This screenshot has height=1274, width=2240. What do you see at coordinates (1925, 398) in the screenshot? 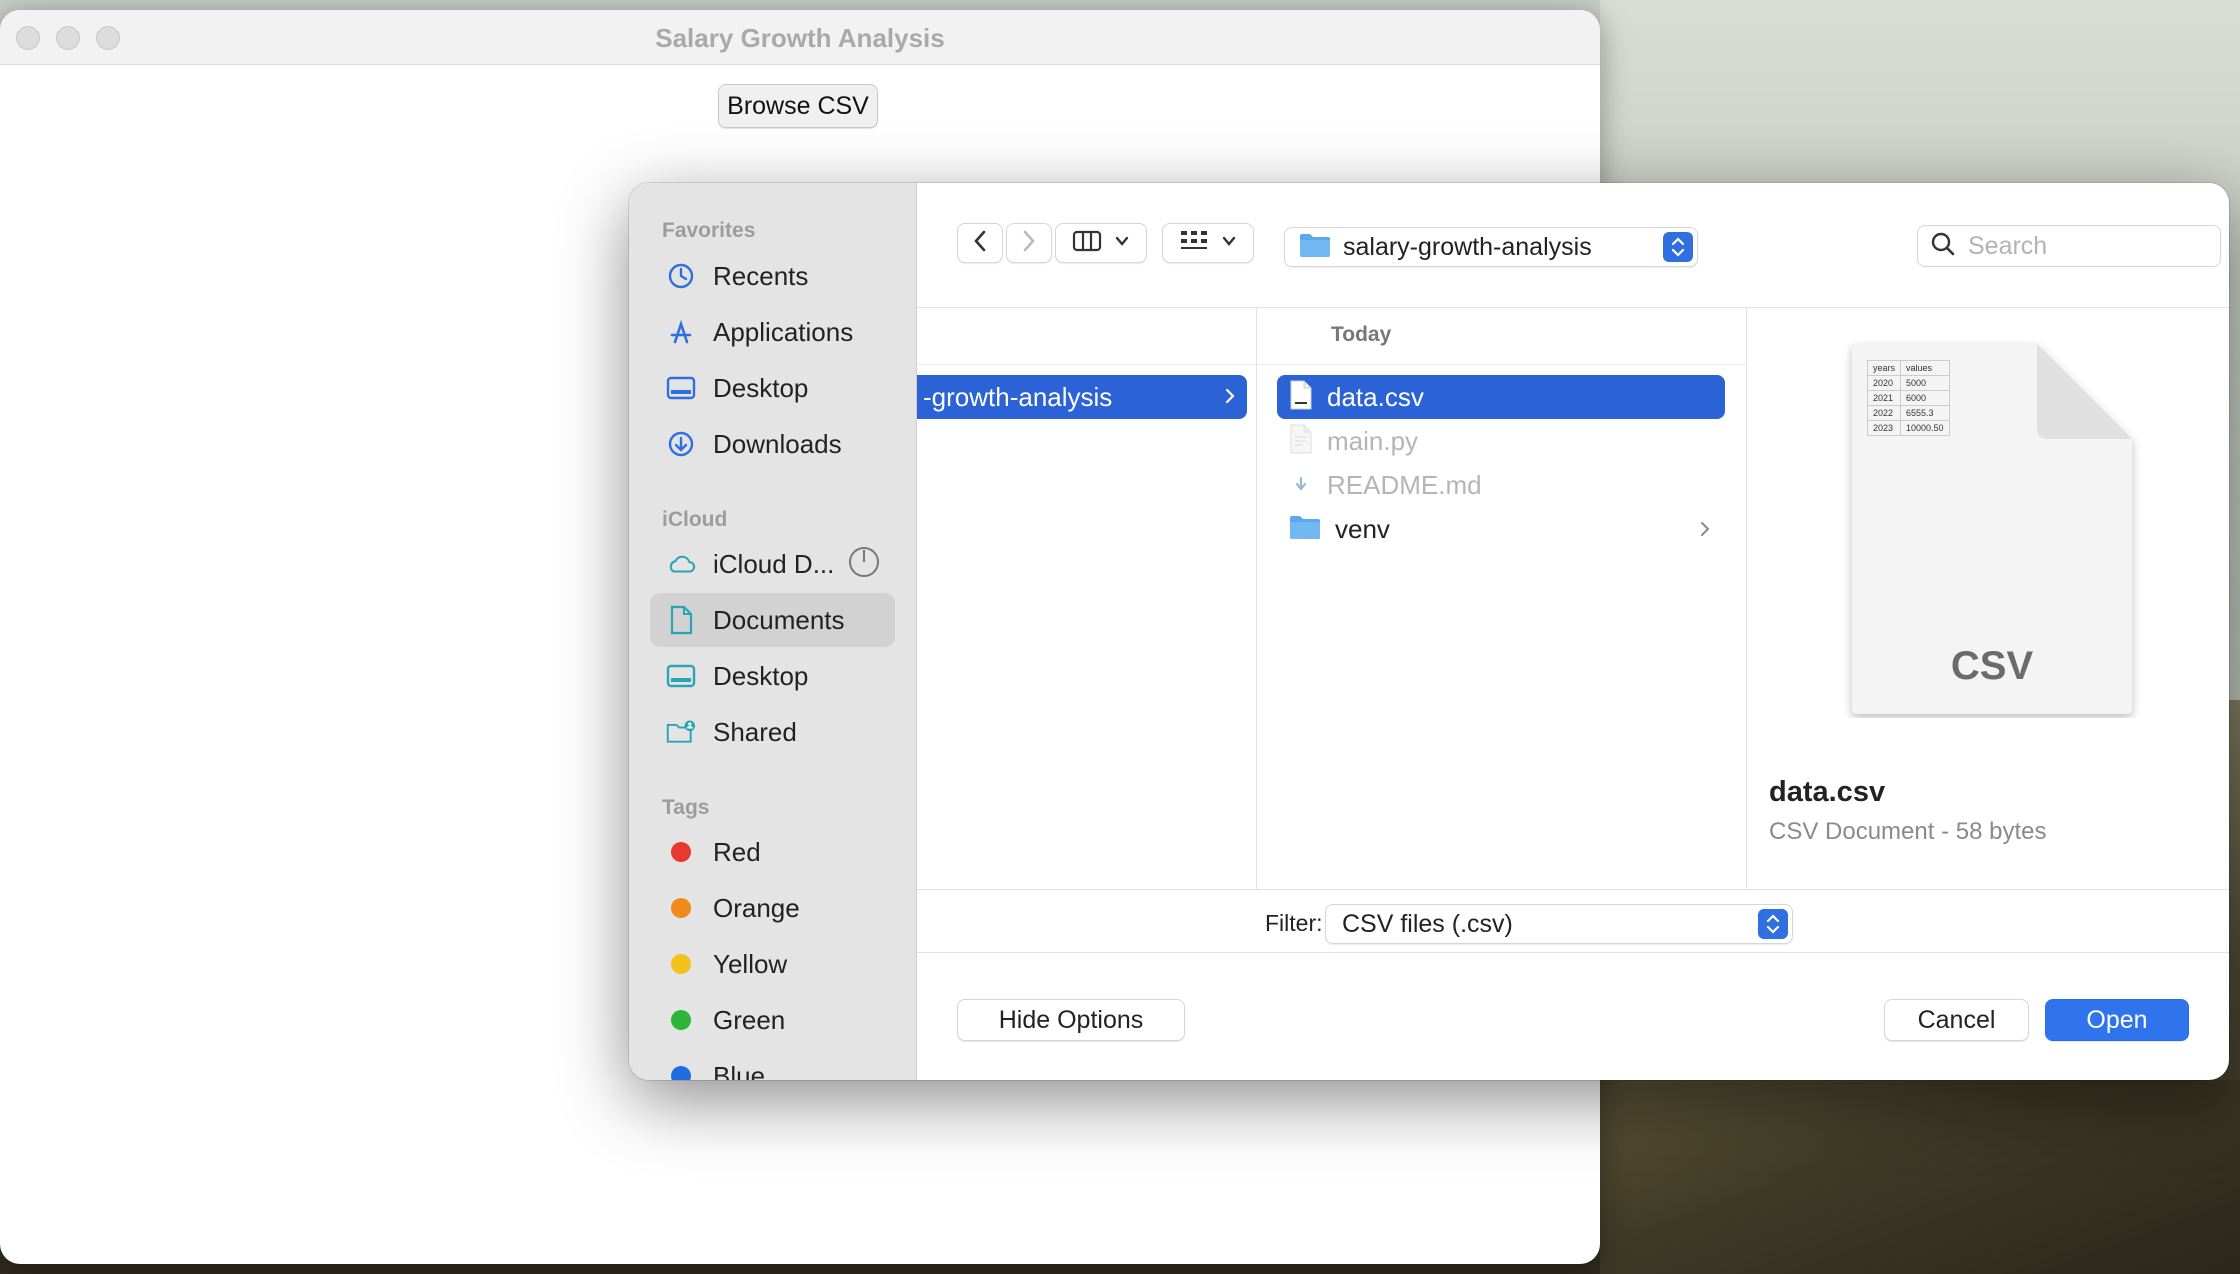
I see `preview-table-cell: 6000` at bounding box center [1925, 398].